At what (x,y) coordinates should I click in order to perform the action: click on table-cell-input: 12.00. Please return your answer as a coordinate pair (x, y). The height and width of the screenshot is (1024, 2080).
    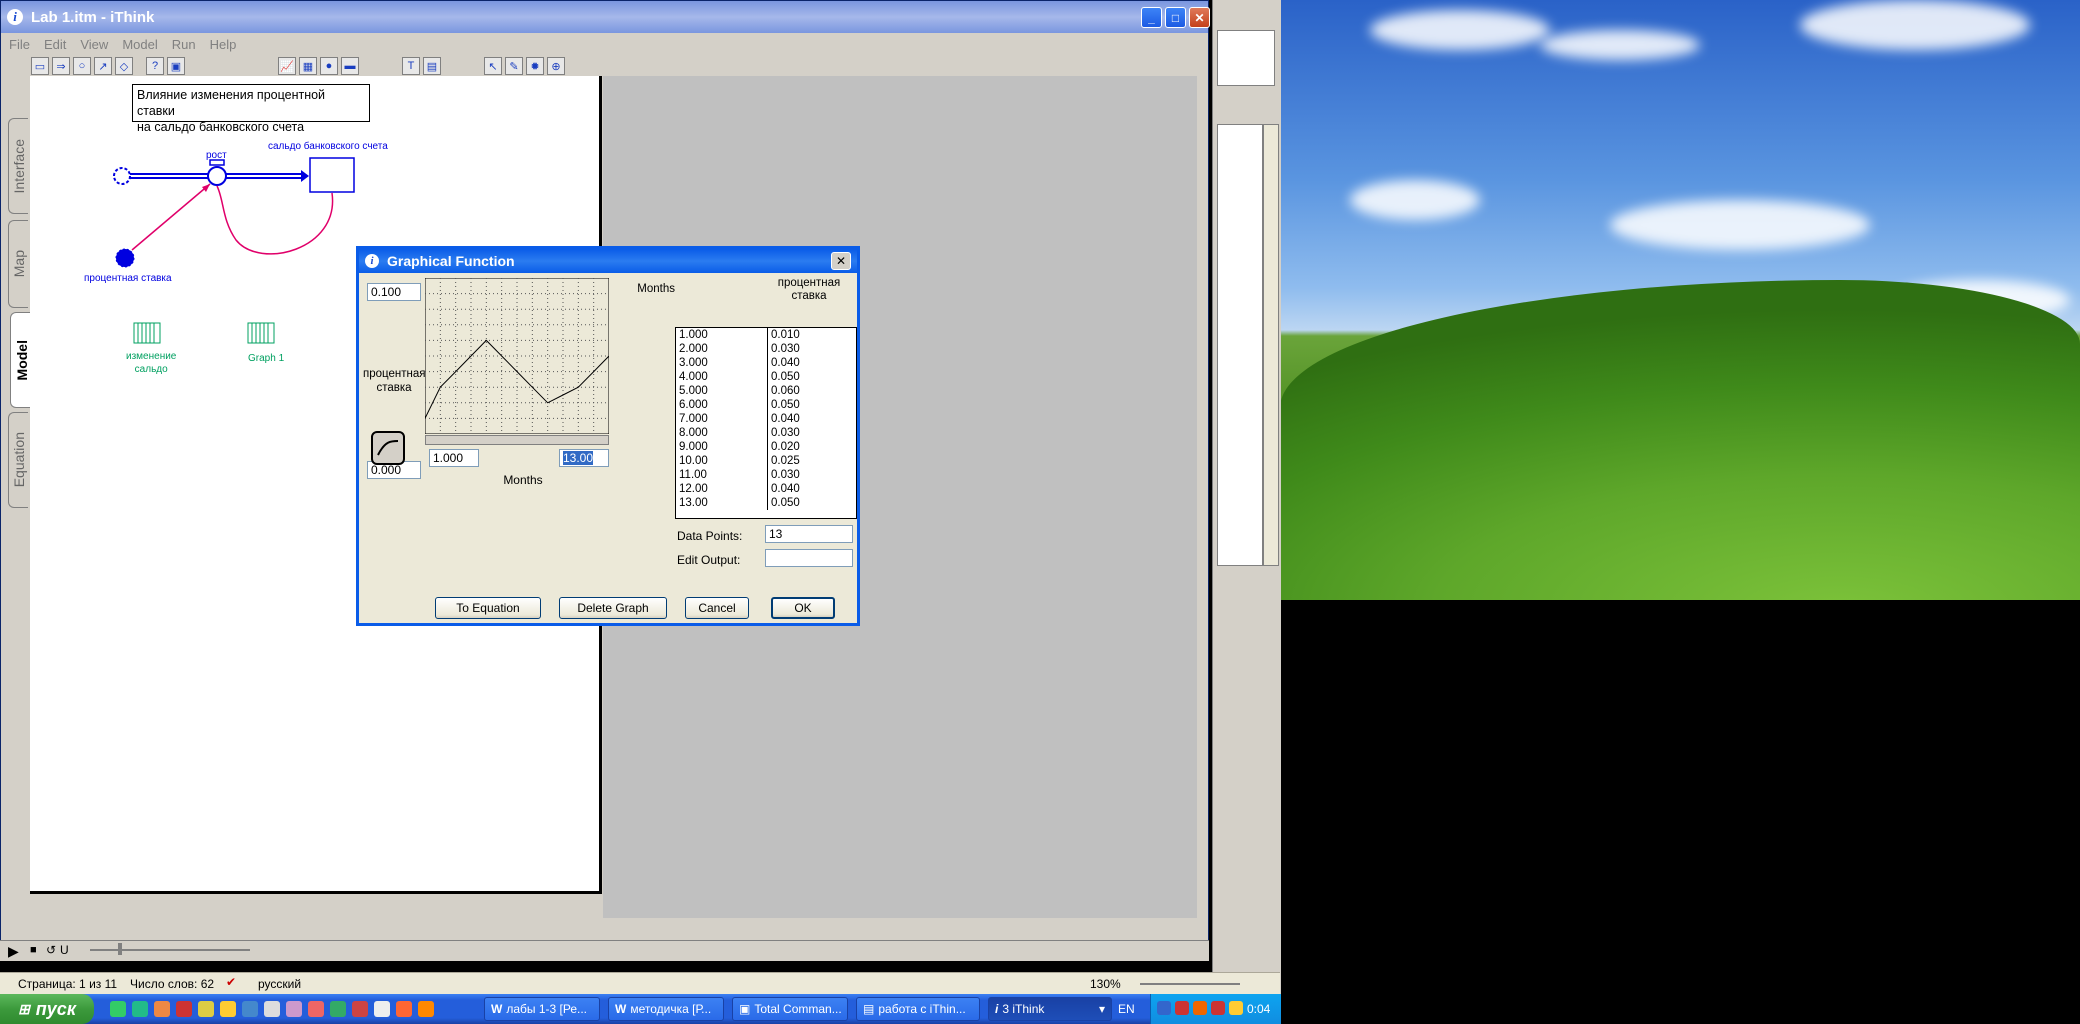
    Looking at the image, I should click on (722, 489).